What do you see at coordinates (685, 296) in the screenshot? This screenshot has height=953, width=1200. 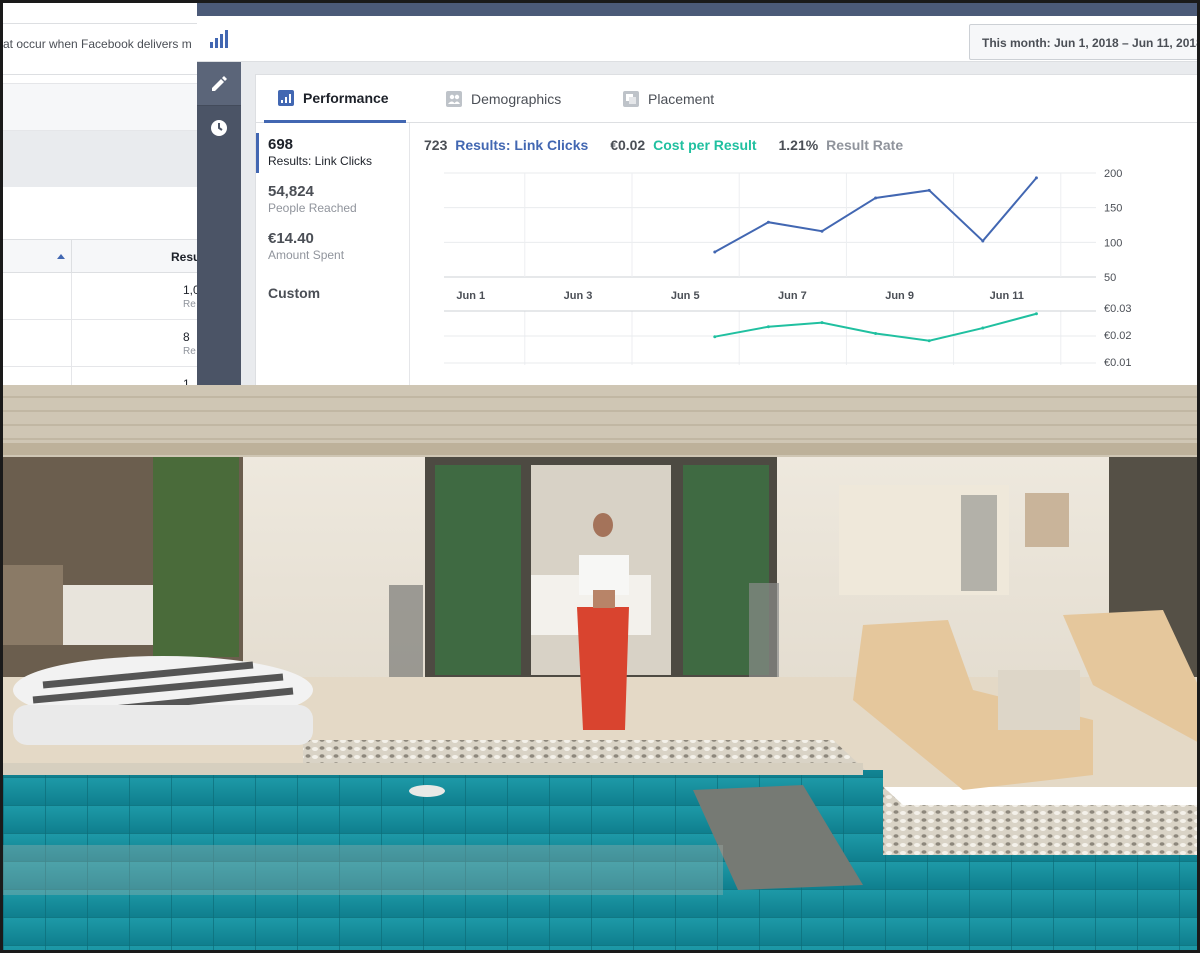 I see `x-tick-label: Jun 5` at bounding box center [685, 296].